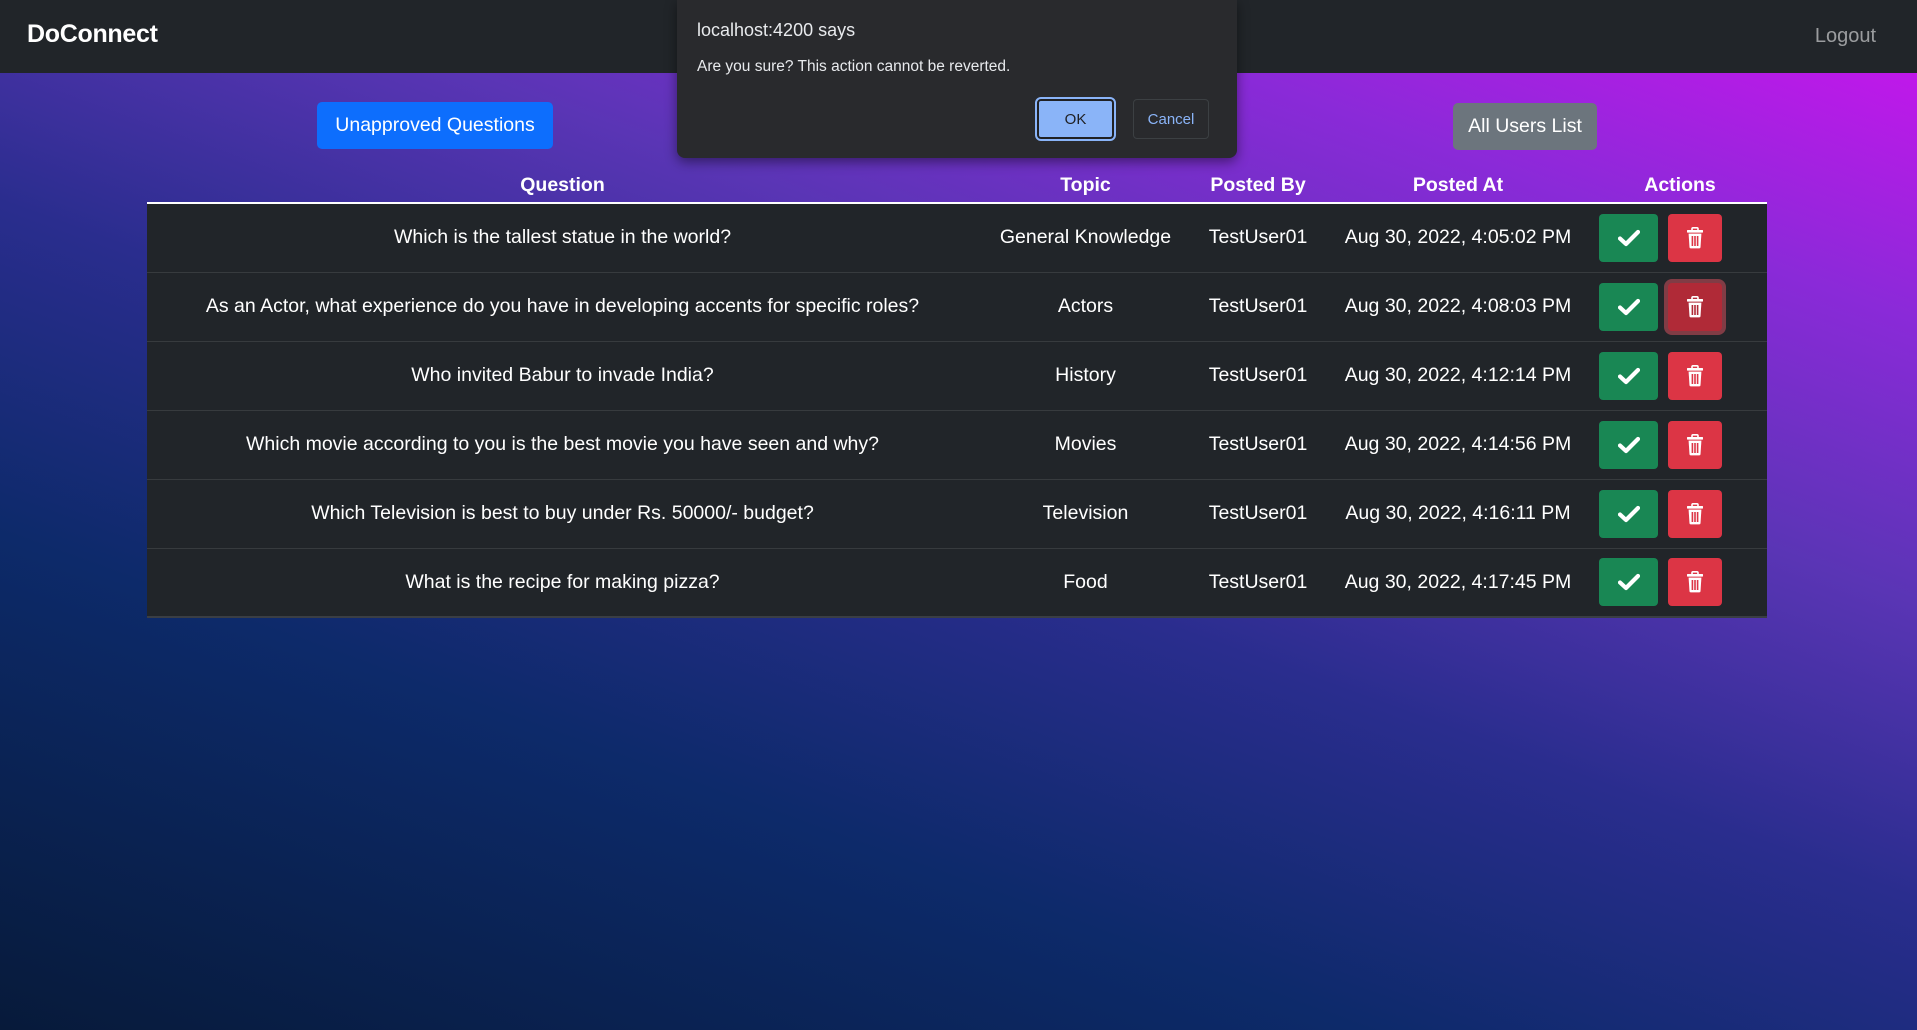  What do you see at coordinates (1085, 445) in the screenshot?
I see `cell-topic: Movies` at bounding box center [1085, 445].